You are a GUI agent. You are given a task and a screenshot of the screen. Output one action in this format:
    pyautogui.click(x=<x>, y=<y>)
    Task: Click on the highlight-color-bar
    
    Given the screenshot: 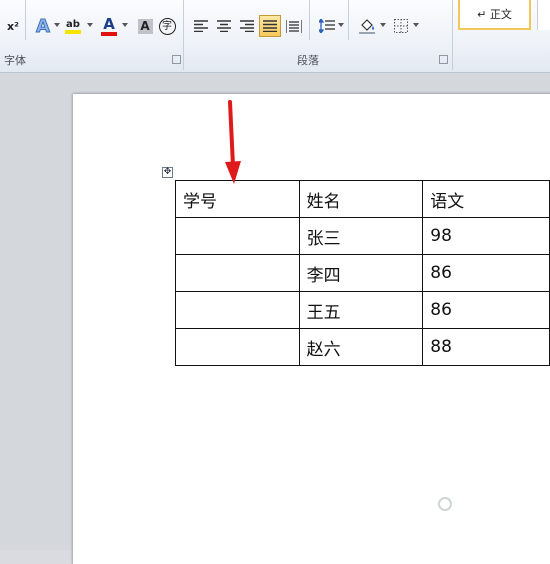 What is the action you would take?
    pyautogui.click(x=73, y=31)
    